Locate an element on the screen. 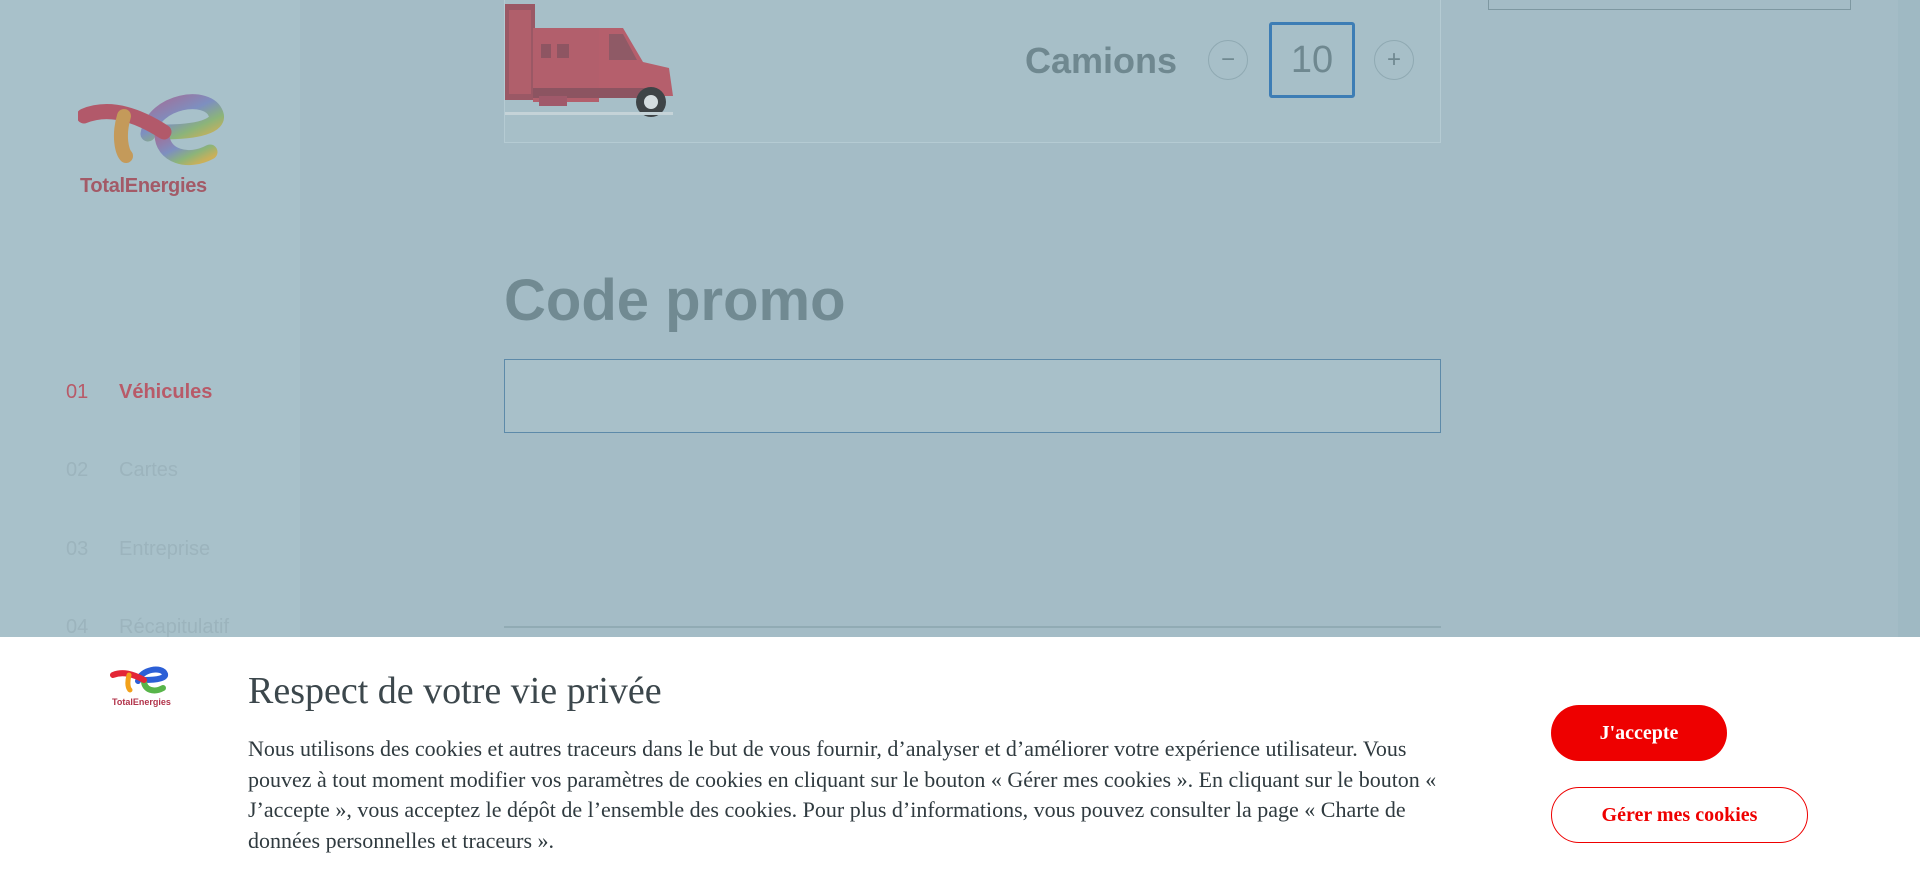 This screenshot has width=1920, height=880. summary-panel is located at coordinates (1669, 5).